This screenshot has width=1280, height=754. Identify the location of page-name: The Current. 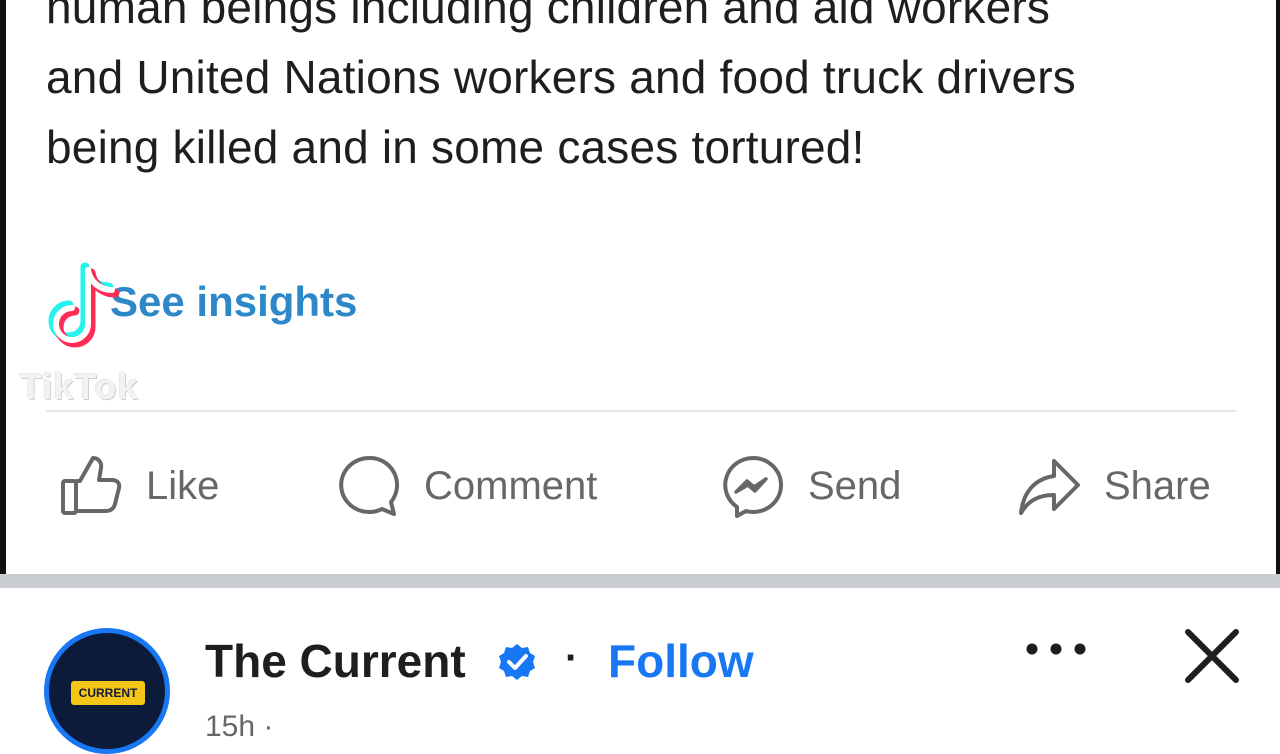
(335, 661).